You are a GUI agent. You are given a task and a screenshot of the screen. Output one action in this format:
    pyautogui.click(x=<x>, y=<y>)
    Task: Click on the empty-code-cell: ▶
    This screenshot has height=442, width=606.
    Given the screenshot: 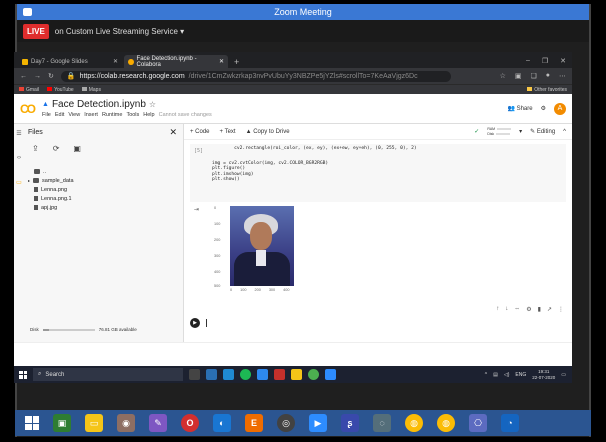 What is the action you would take?
    pyautogui.click(x=380, y=323)
    